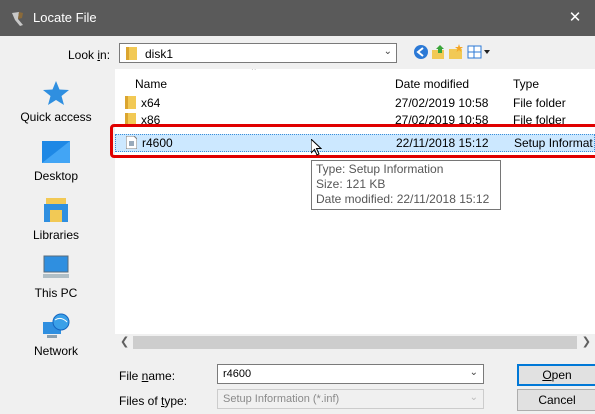 The width and height of the screenshot is (595, 414). What do you see at coordinates (380, 169) in the screenshot?
I see `tooltip-type: Type: Setup Information` at bounding box center [380, 169].